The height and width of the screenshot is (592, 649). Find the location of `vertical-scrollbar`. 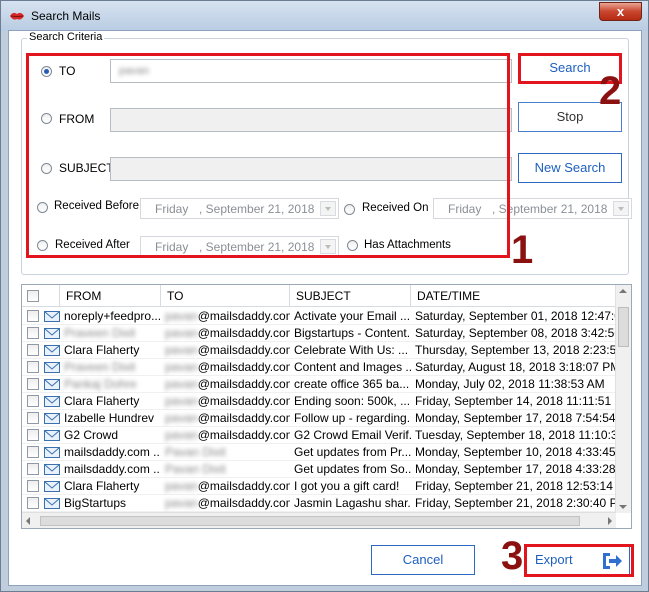

vertical-scrollbar is located at coordinates (623, 399).